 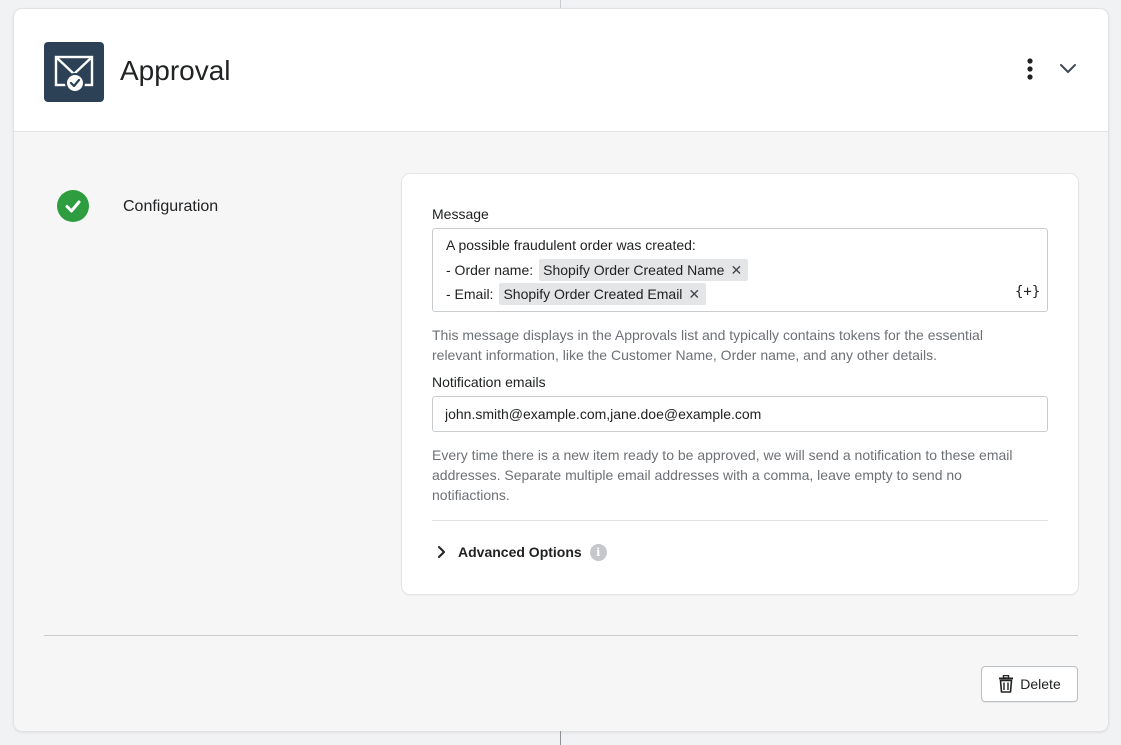 I want to click on section-divider, so click(x=740, y=520).